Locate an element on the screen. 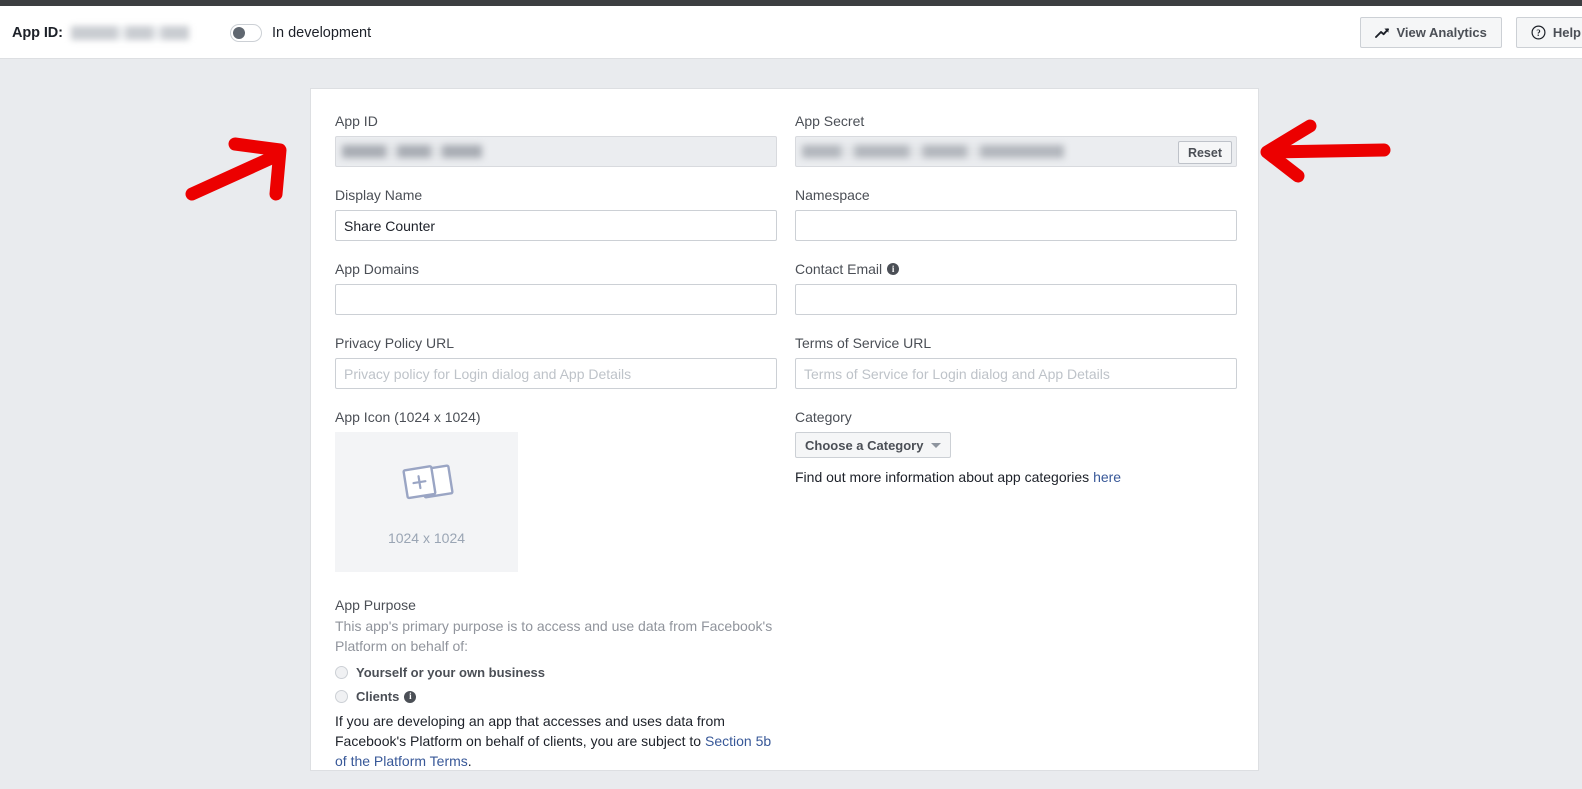 The height and width of the screenshot is (789, 1582). category-select: Choose a Category is located at coordinates (873, 445).